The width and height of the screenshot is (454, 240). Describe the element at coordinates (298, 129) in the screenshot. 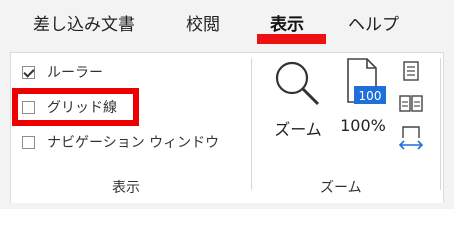

I see `zoom-button-label: ズーム` at that location.